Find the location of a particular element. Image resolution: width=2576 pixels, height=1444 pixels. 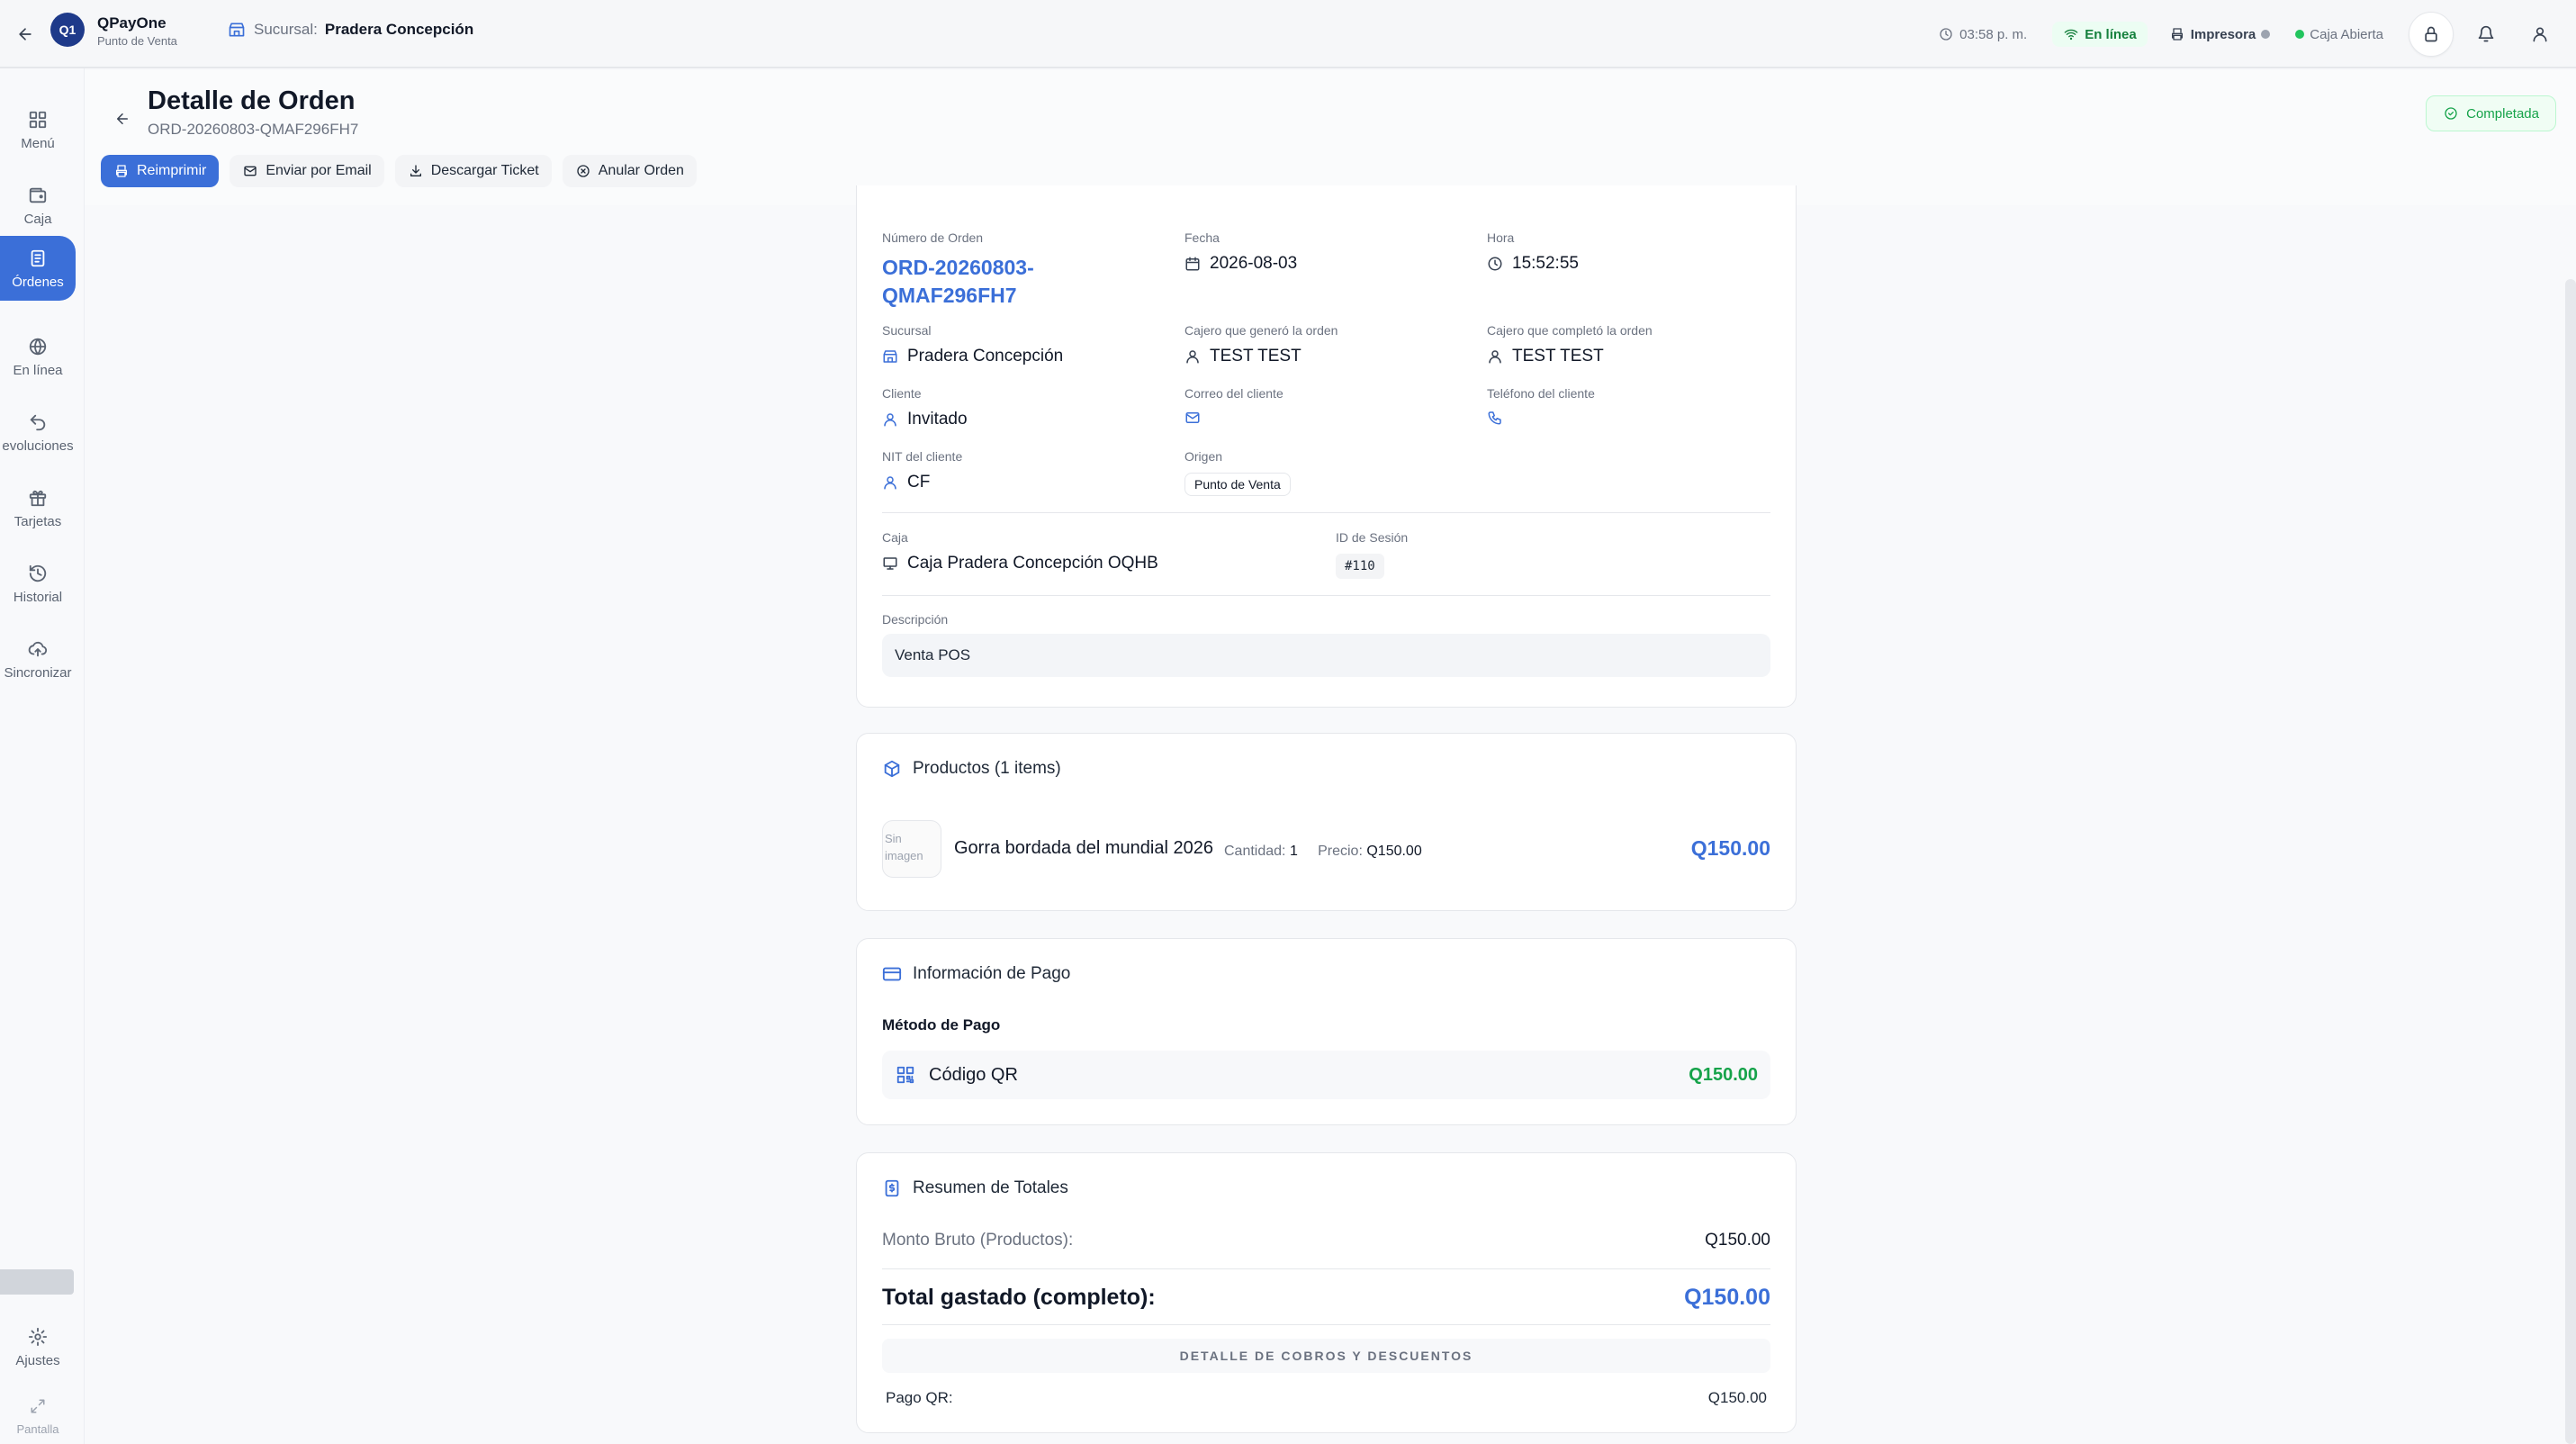

payment-method-label: Método de Pago is located at coordinates (941, 1024).